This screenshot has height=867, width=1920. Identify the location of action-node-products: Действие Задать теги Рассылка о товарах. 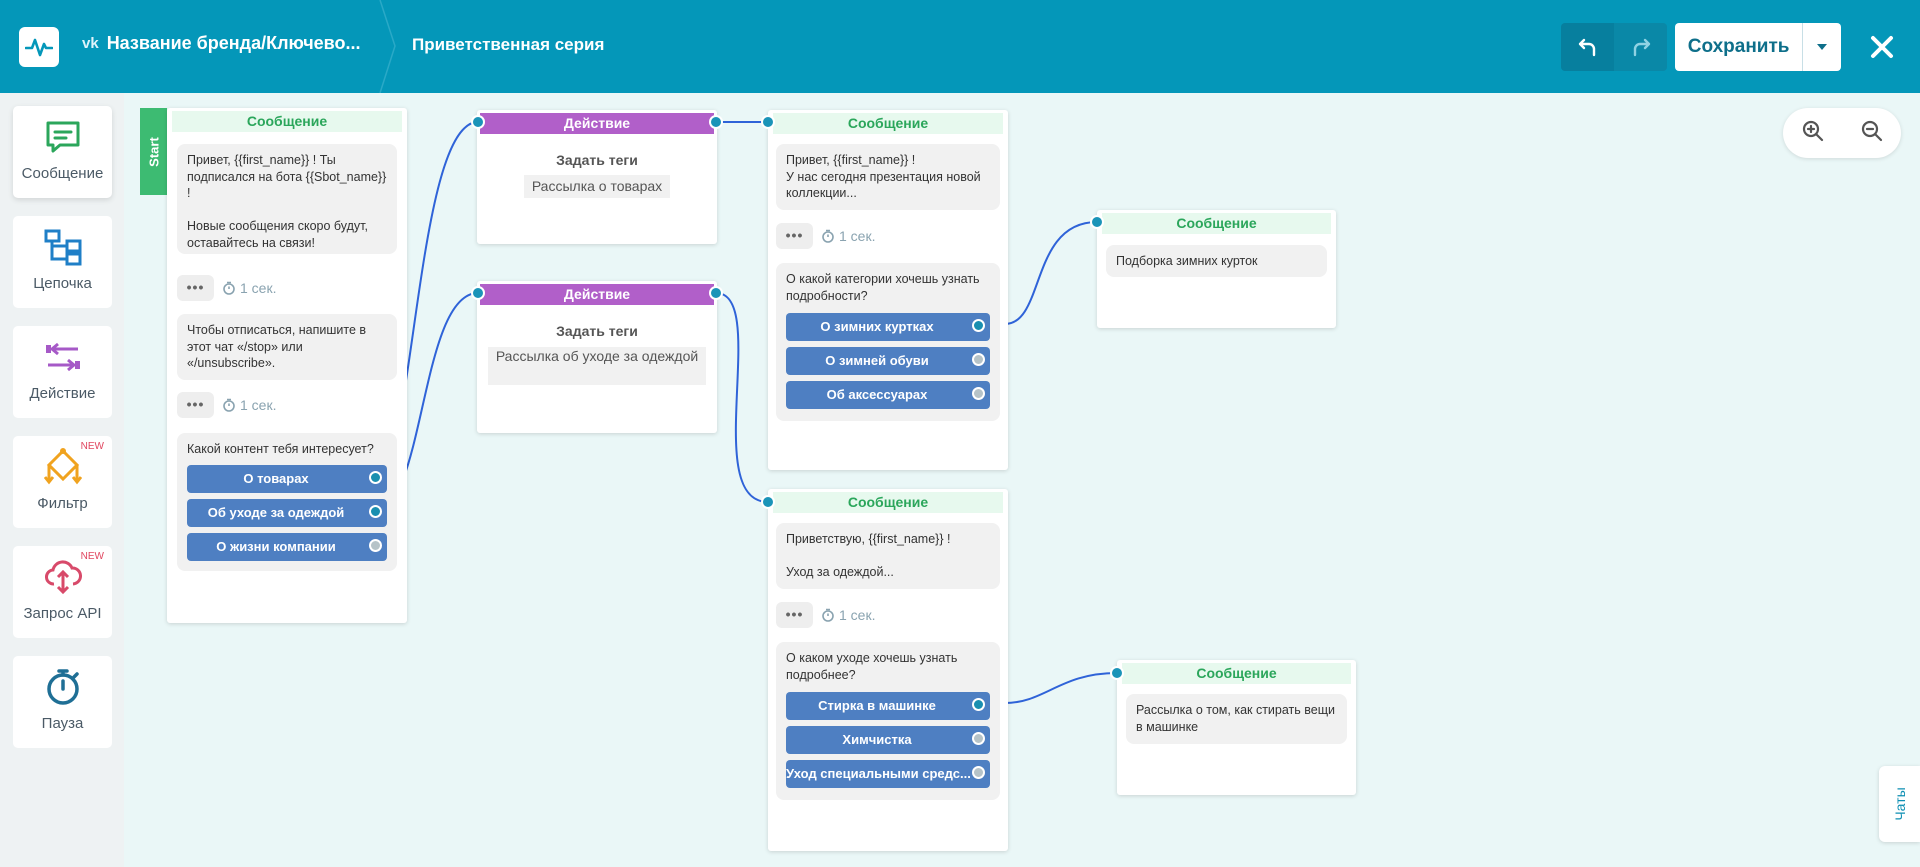
(597, 177).